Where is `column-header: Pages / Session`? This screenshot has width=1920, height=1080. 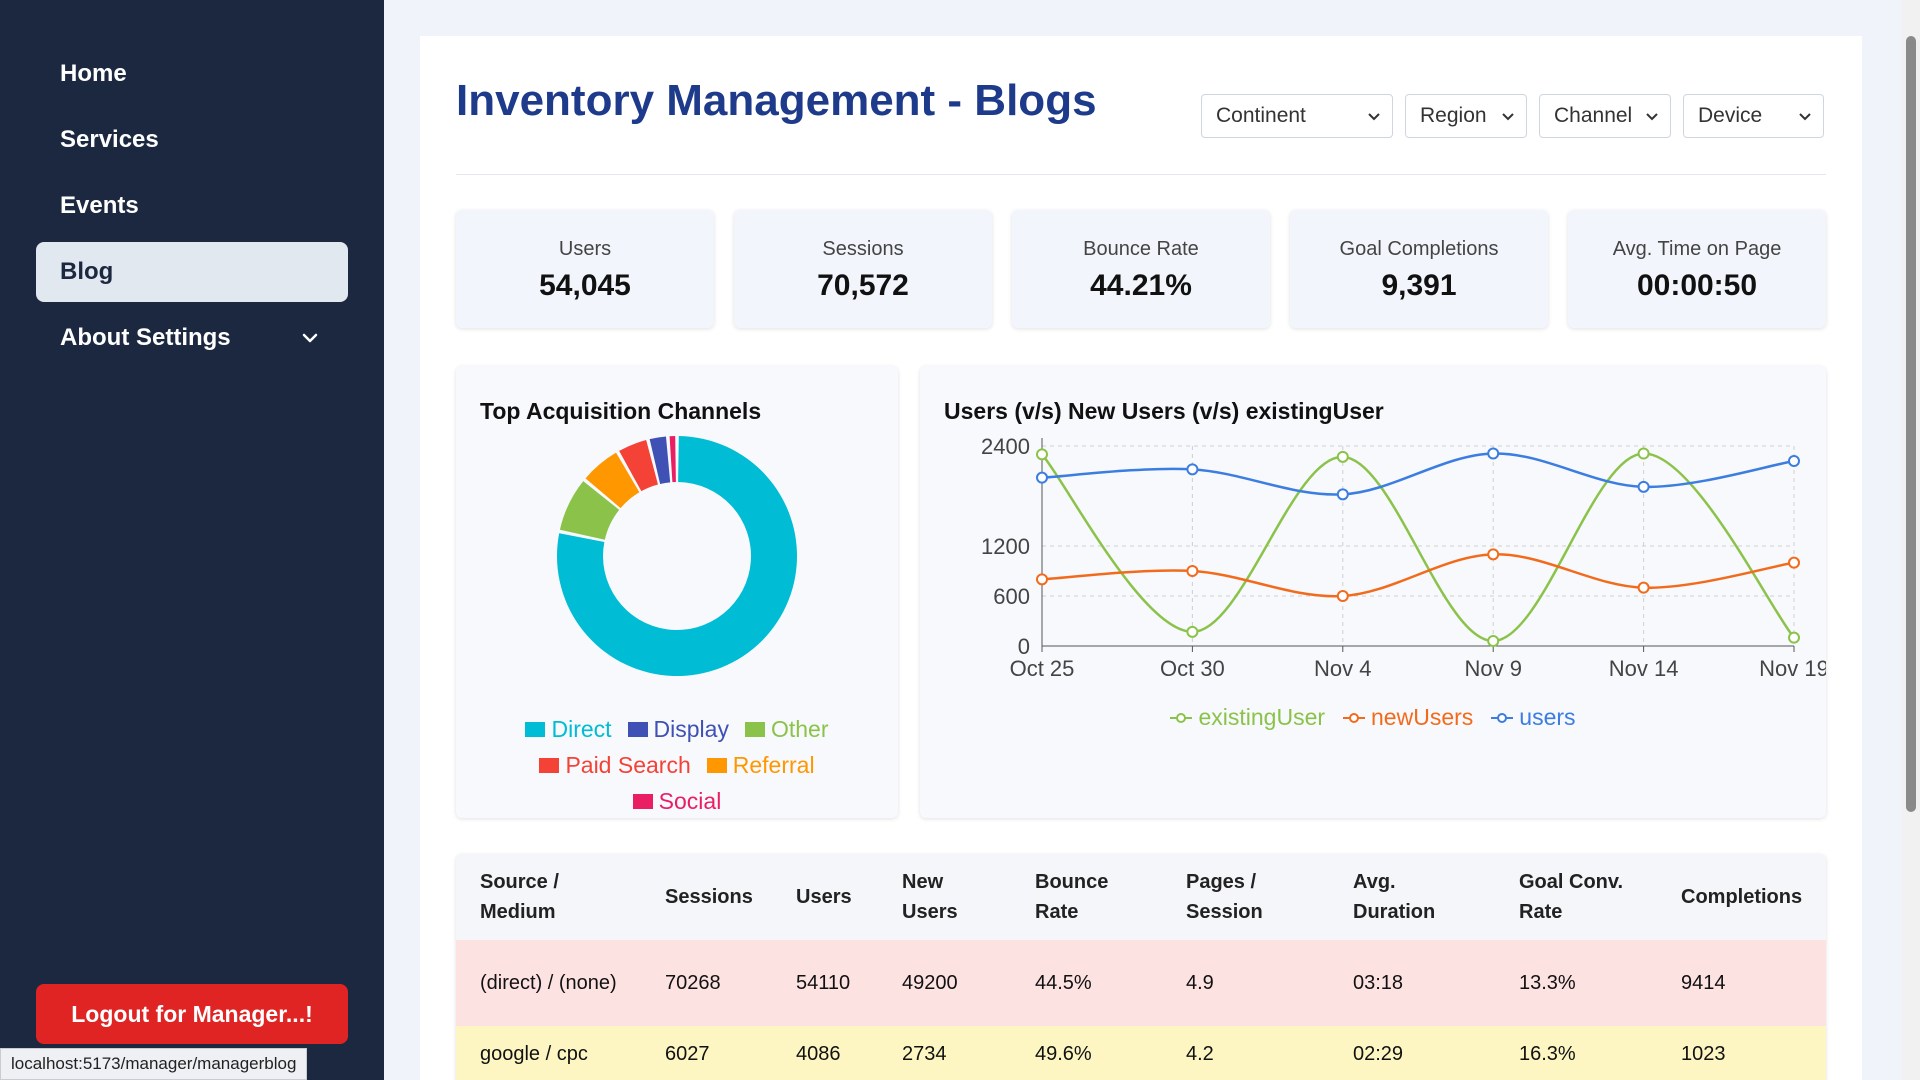
column-header: Pages / Session is located at coordinates (1245, 897).